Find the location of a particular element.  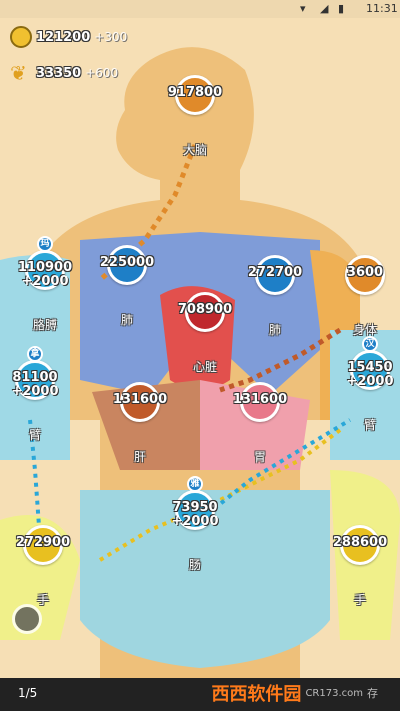

node-owner-badge: 玛 is located at coordinates (45, 244).